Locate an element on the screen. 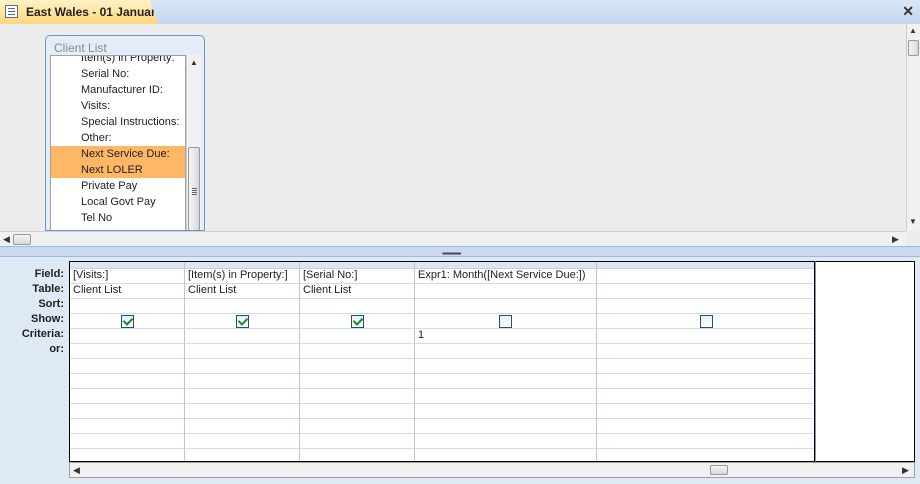 This screenshot has height=484, width=920. field-list-item: Tel No is located at coordinates (118, 218).